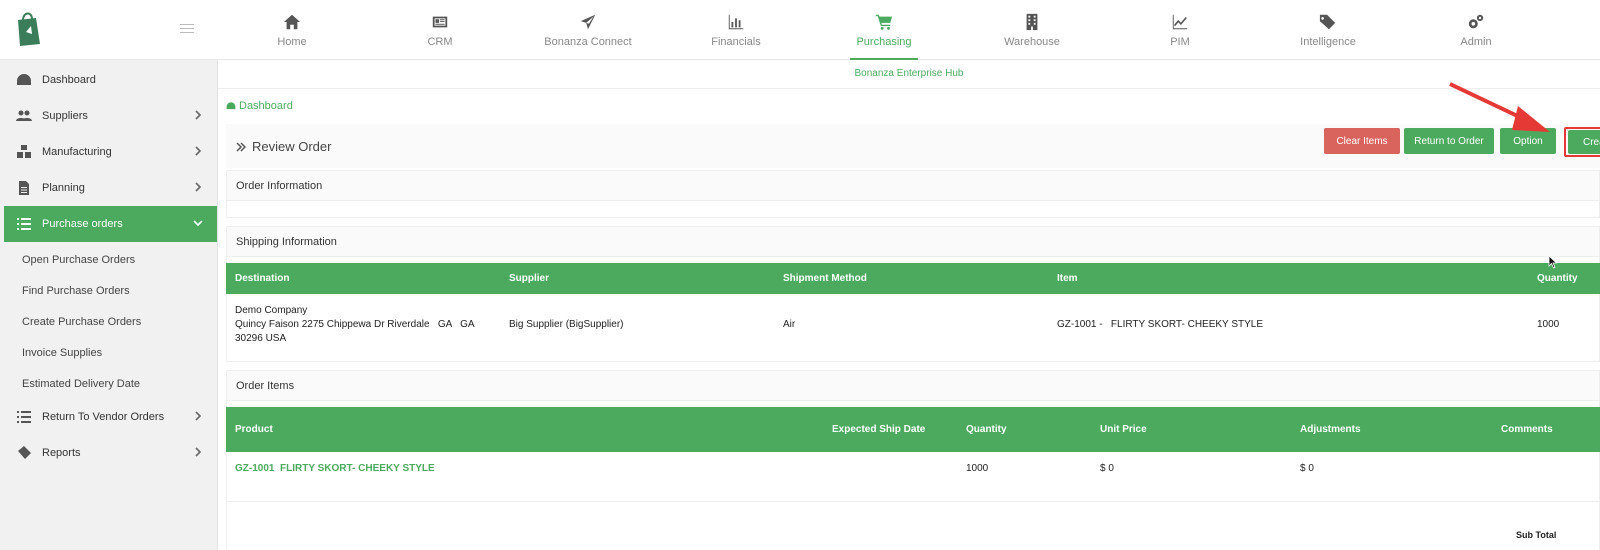 The height and width of the screenshot is (550, 1600). I want to click on breadcrumb: Dashboard, so click(259, 106).